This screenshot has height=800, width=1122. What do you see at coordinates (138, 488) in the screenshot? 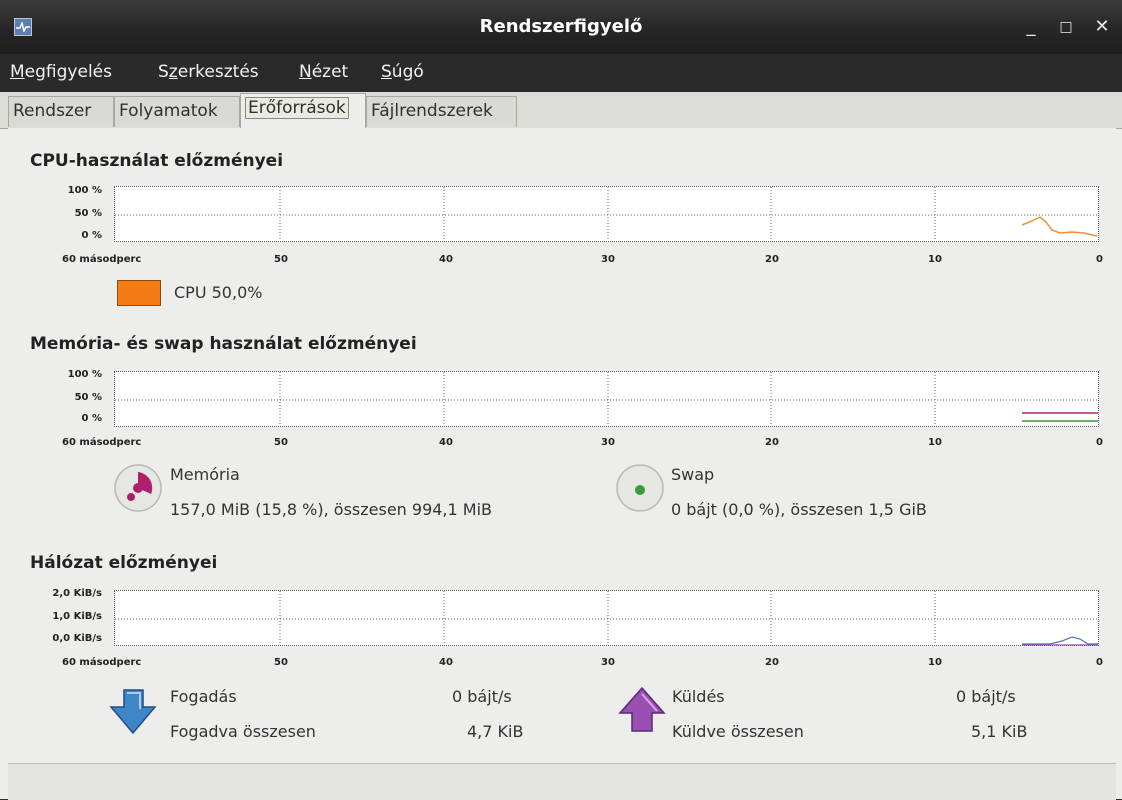
I see `memory-pie-icon` at bounding box center [138, 488].